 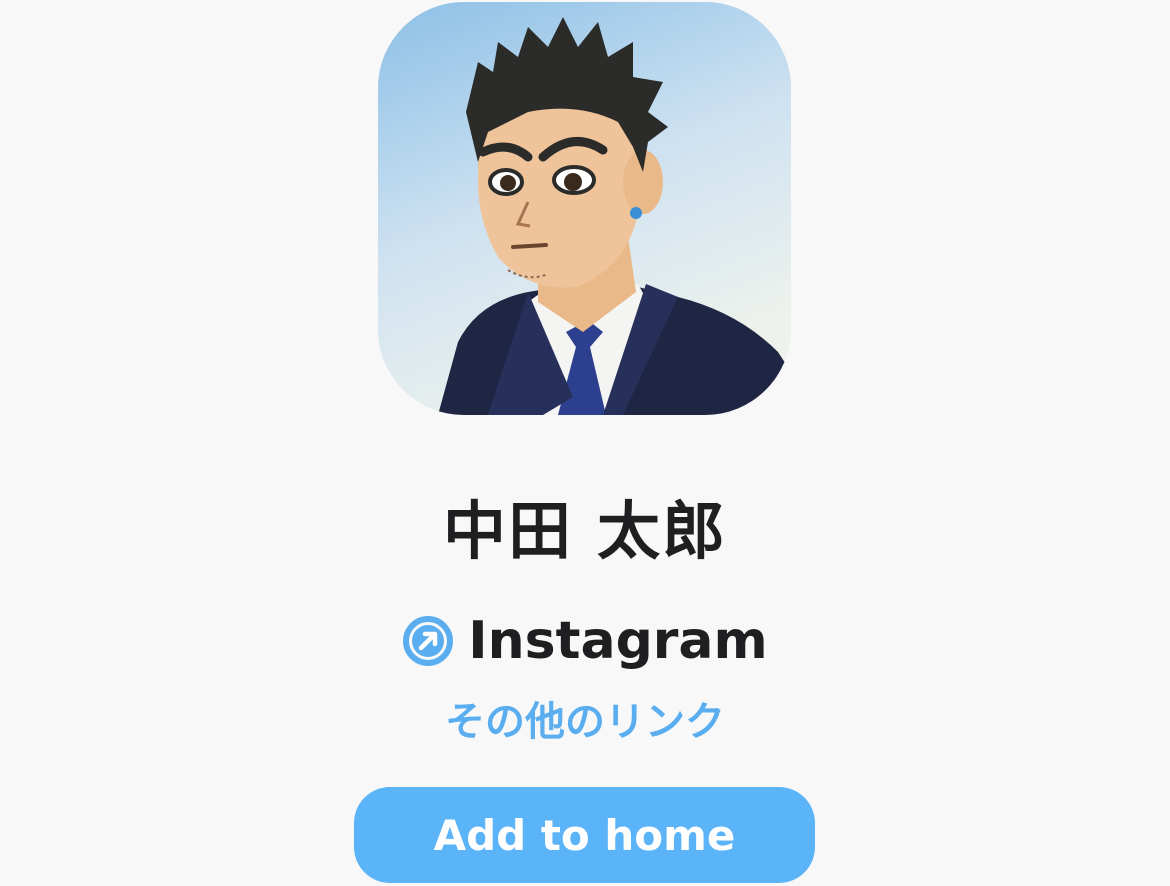 What do you see at coordinates (428, 641) in the screenshot?
I see `external-link-arrow-icon` at bounding box center [428, 641].